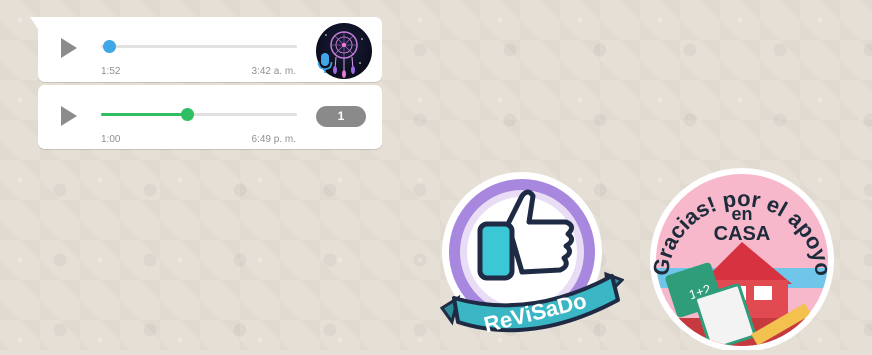 The width and height of the screenshot is (872, 355). What do you see at coordinates (273, 71) in the screenshot?
I see `message-timestamp: 3:42 a. m.` at bounding box center [273, 71].